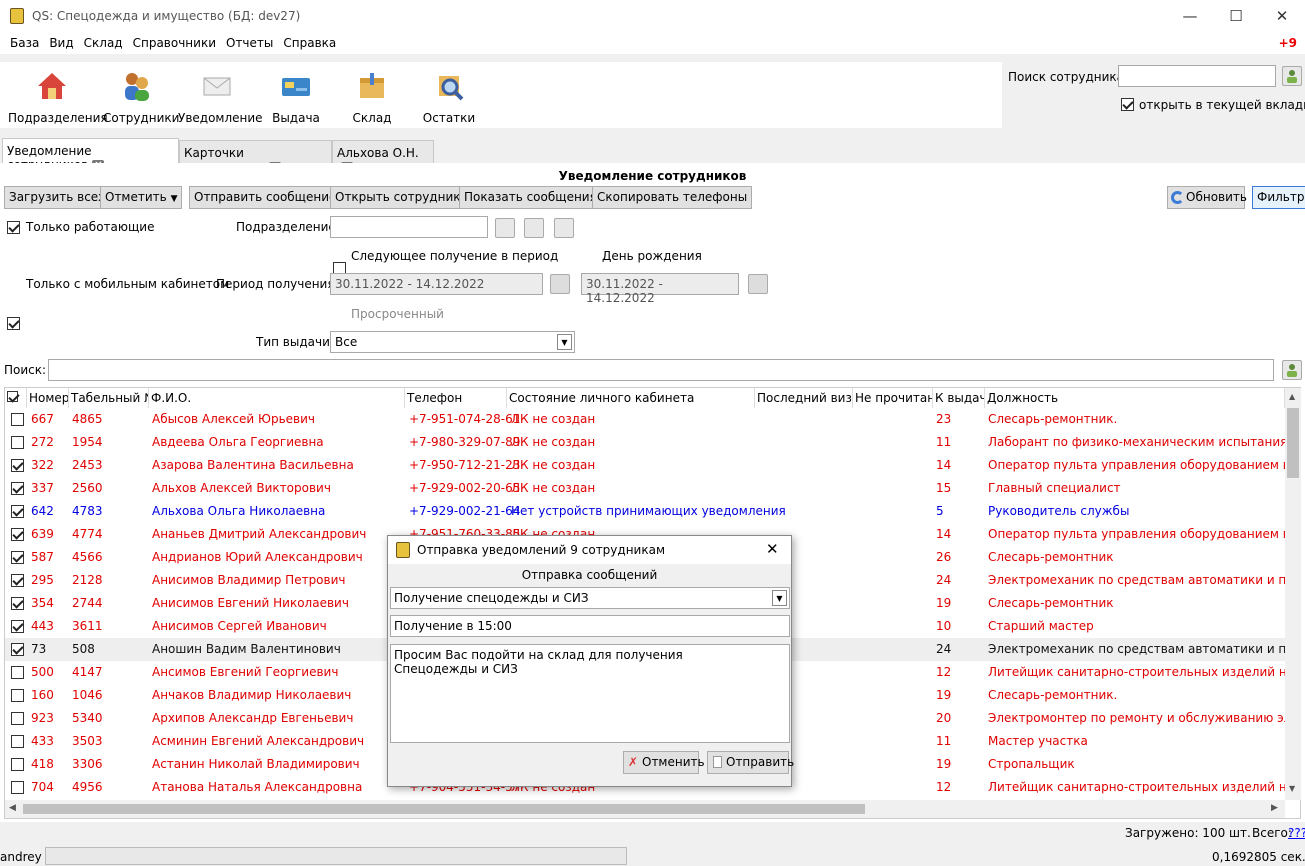 The image size is (1305, 866). I want to click on department-input, so click(409, 227).